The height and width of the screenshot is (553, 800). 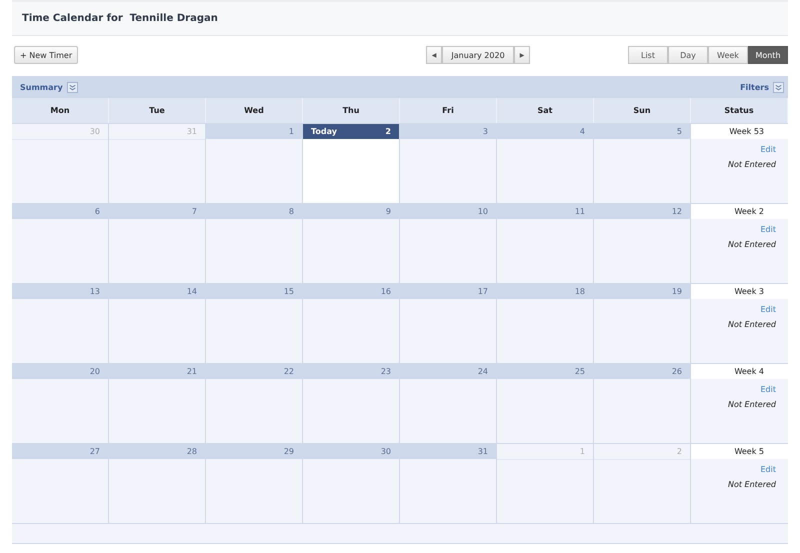 I want to click on week-label: Week 3, so click(x=739, y=291).